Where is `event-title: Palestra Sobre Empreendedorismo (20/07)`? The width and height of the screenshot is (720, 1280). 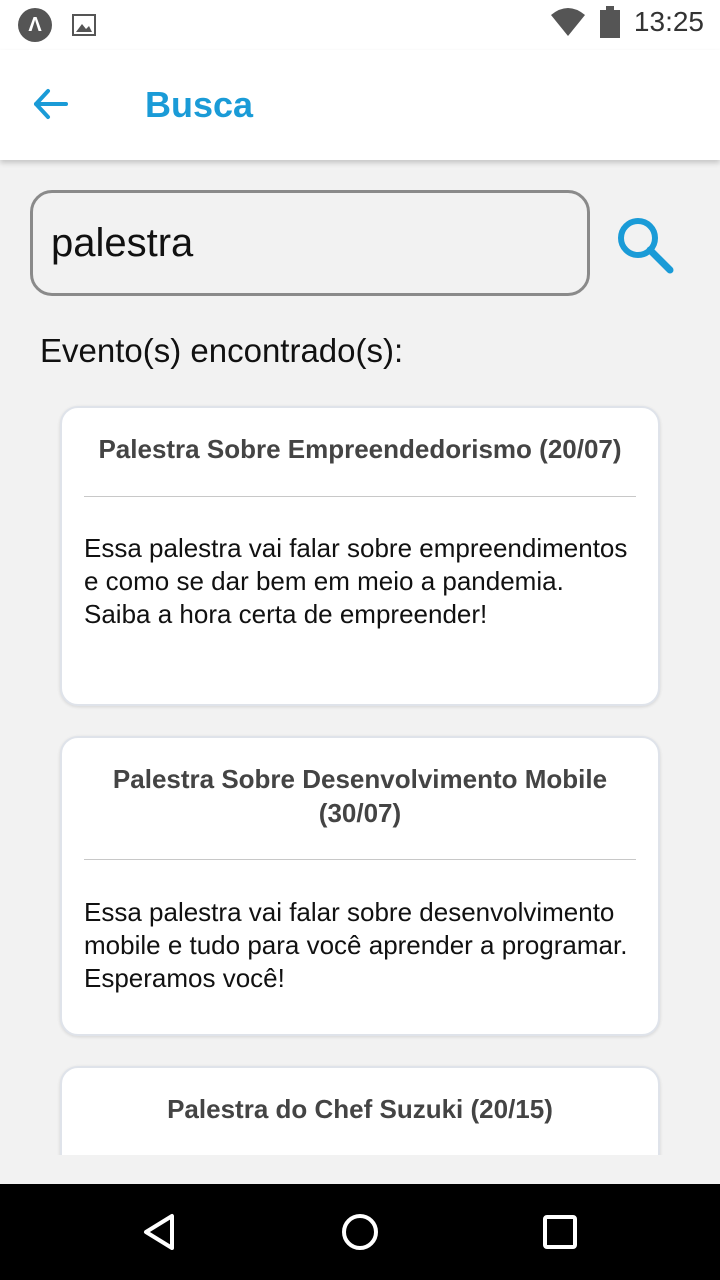 event-title: Palestra Sobre Empreendedorismo (20/07) is located at coordinates (360, 449).